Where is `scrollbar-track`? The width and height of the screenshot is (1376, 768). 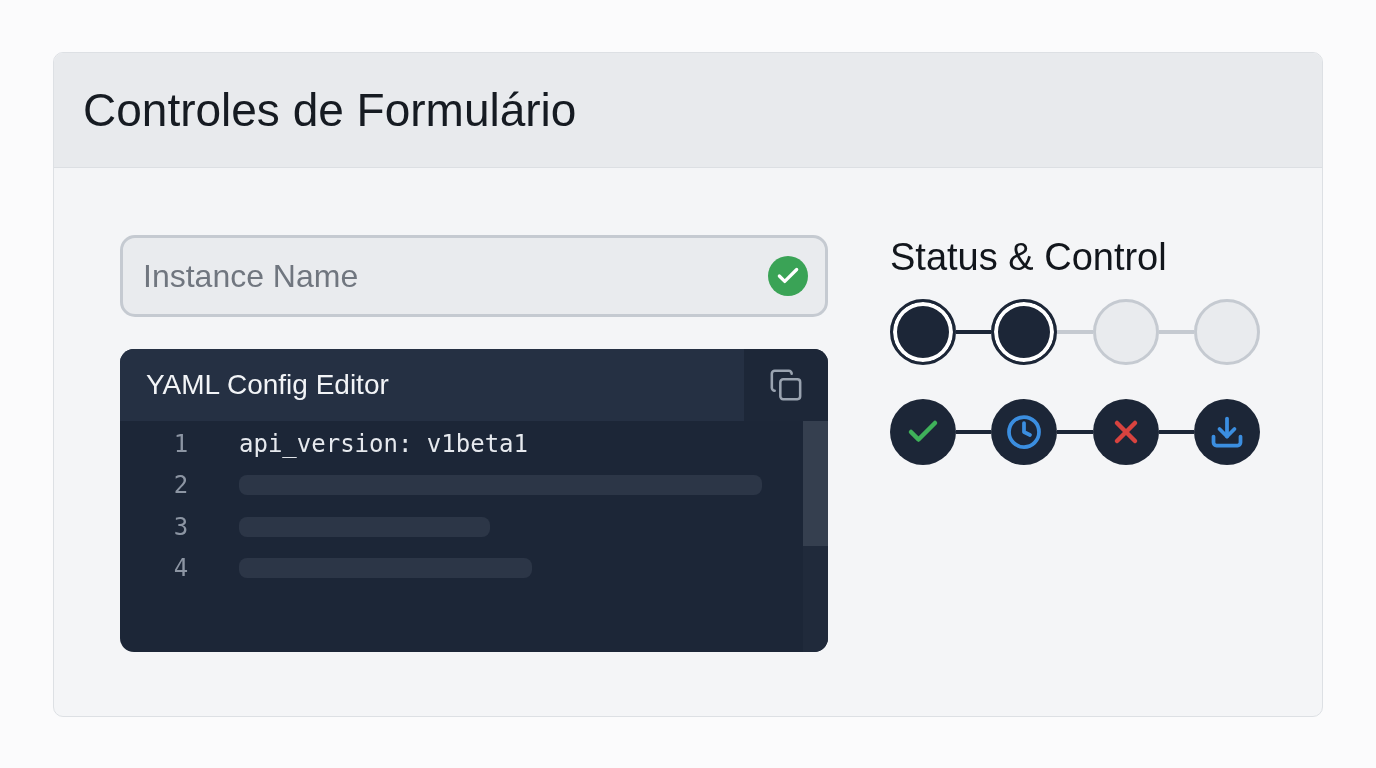 scrollbar-track is located at coordinates (815, 536).